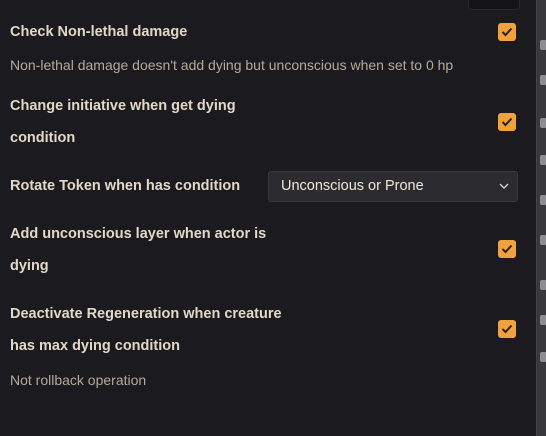 The image size is (546, 436). Describe the element at coordinates (43, 138) in the screenshot. I see `setting-label-line2: condition` at that location.